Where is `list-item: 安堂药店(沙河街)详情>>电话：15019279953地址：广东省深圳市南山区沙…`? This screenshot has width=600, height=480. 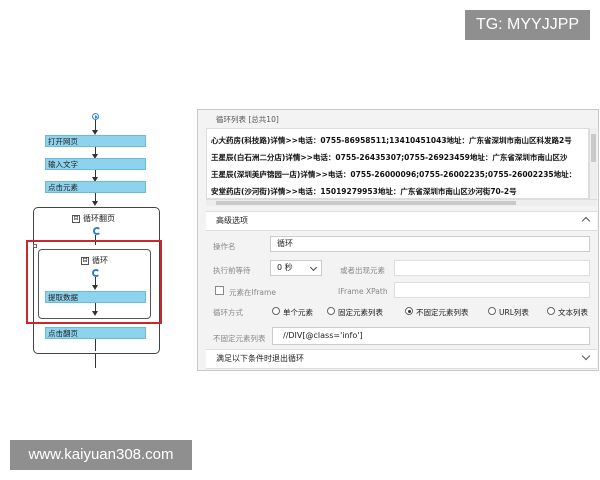 list-item: 安堂药店(沙河街)详情>>电话：15019279953地址：广东省深圳市南山区沙… is located at coordinates (364, 191).